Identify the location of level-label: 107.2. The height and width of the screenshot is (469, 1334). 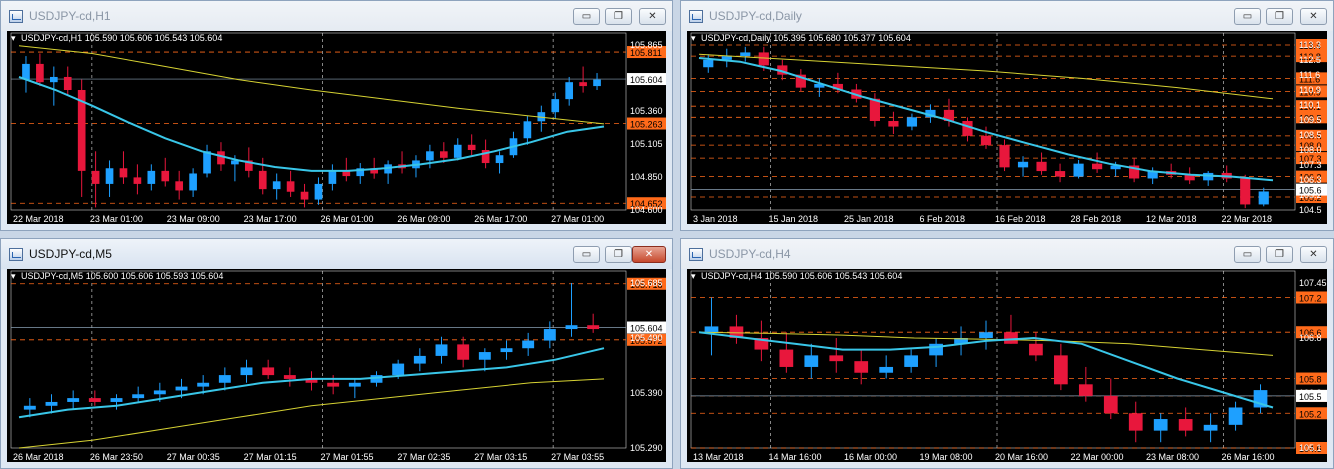
(1310, 298).